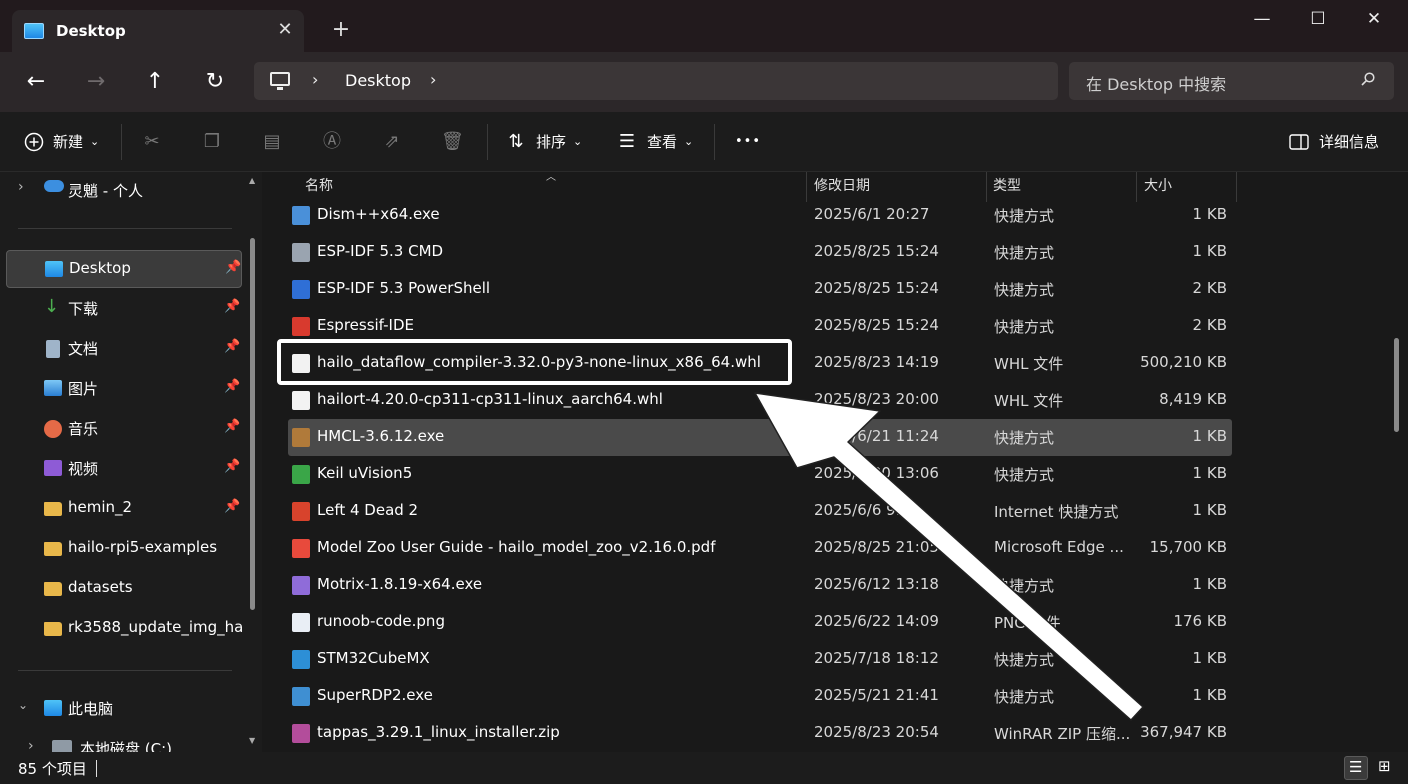 This screenshot has height=784, width=1408. What do you see at coordinates (366, 325) in the screenshot?
I see `file-name: Espressif-IDE` at bounding box center [366, 325].